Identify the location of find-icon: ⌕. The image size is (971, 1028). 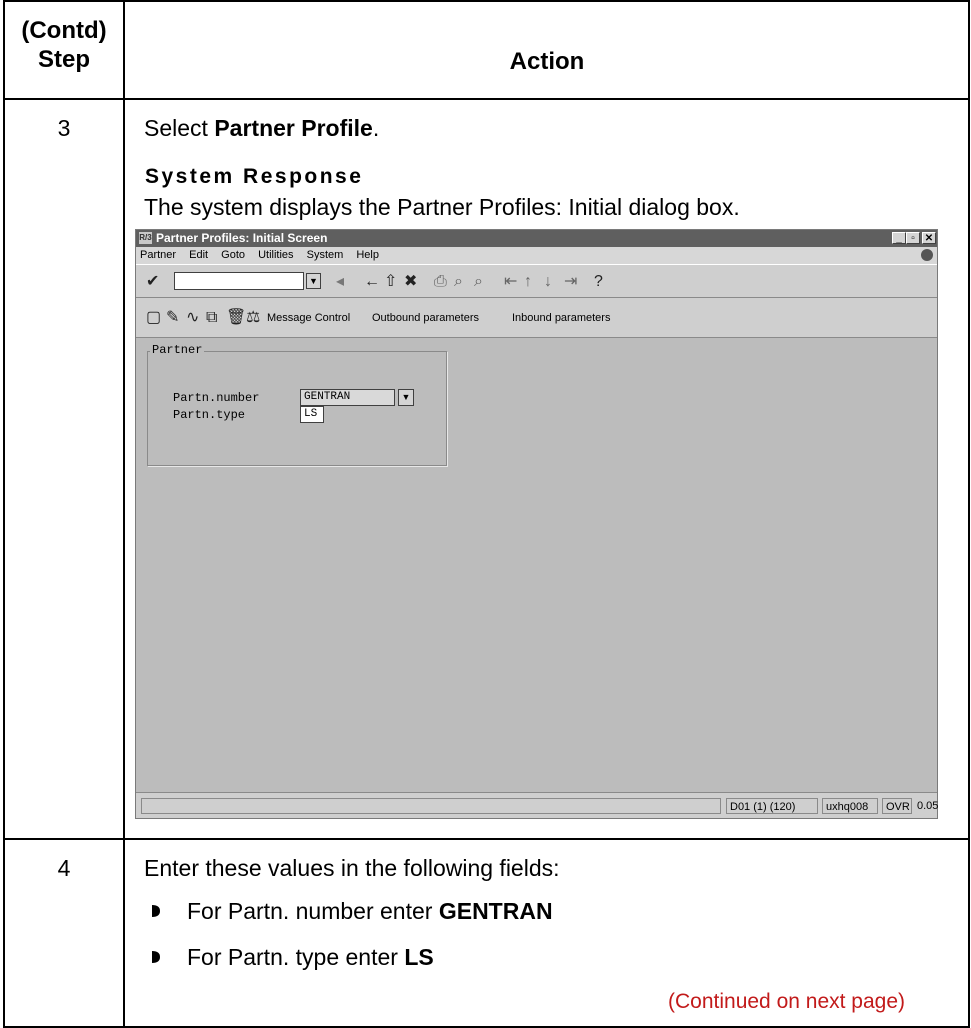
(458, 282).